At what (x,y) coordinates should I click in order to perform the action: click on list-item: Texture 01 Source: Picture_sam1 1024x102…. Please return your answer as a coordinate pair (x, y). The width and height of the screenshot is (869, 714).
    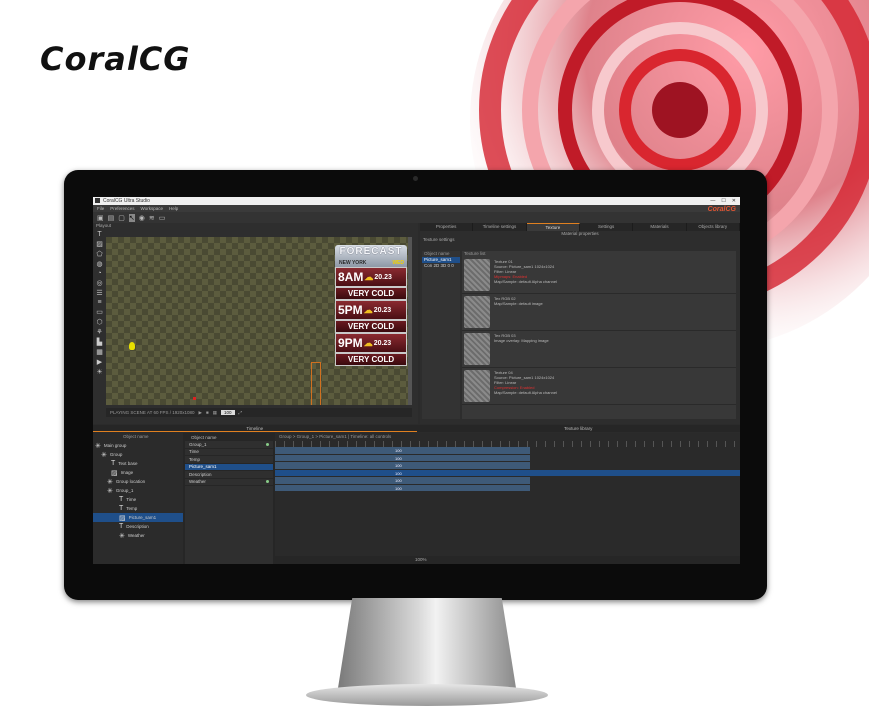
    Looking at the image, I should click on (599, 275).